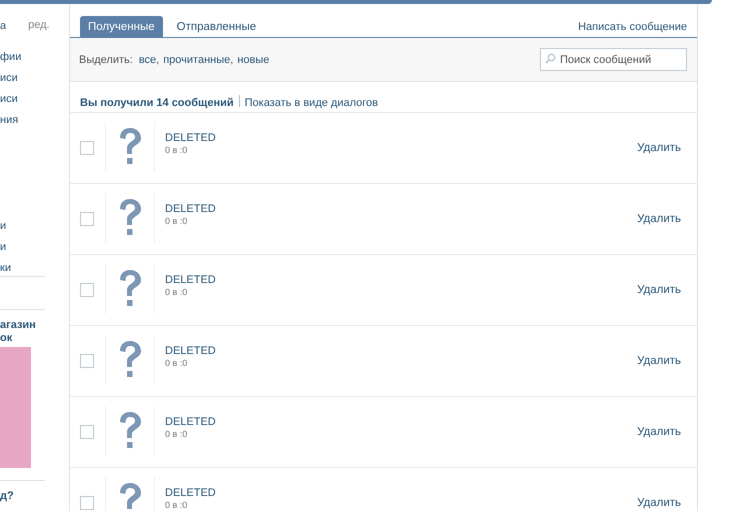 The height and width of the screenshot is (511, 745). Describe the element at coordinates (15, 407) in the screenshot. I see `photo-placeholder` at that location.